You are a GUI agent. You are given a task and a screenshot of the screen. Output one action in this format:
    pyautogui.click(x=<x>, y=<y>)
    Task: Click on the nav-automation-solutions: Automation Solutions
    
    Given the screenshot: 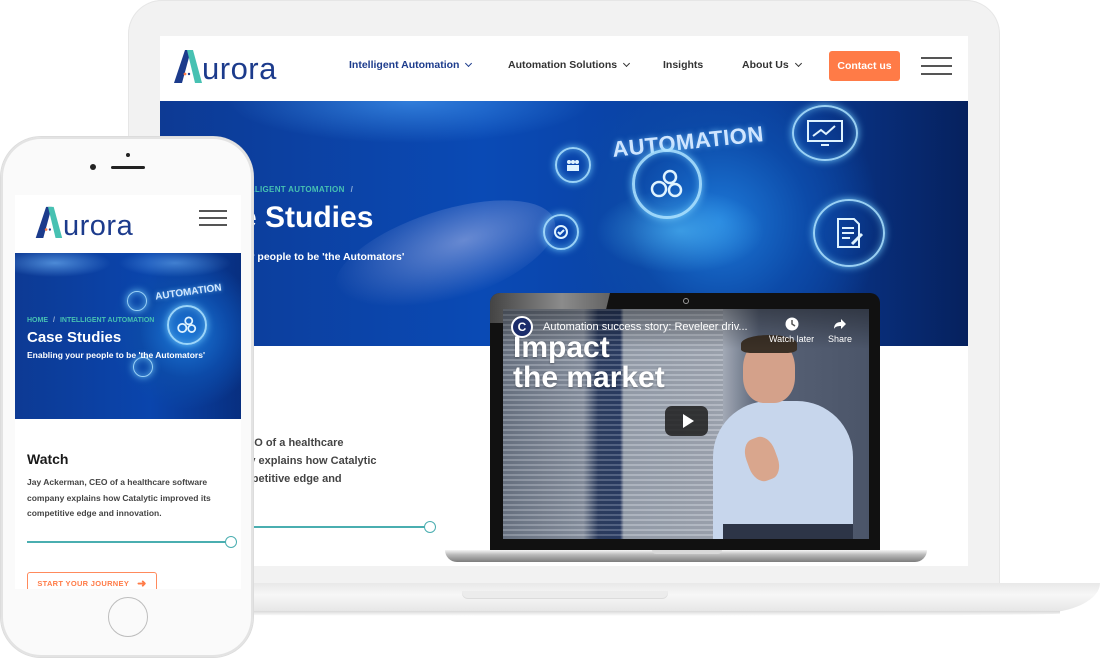 What is the action you would take?
    pyautogui.click(x=569, y=65)
    